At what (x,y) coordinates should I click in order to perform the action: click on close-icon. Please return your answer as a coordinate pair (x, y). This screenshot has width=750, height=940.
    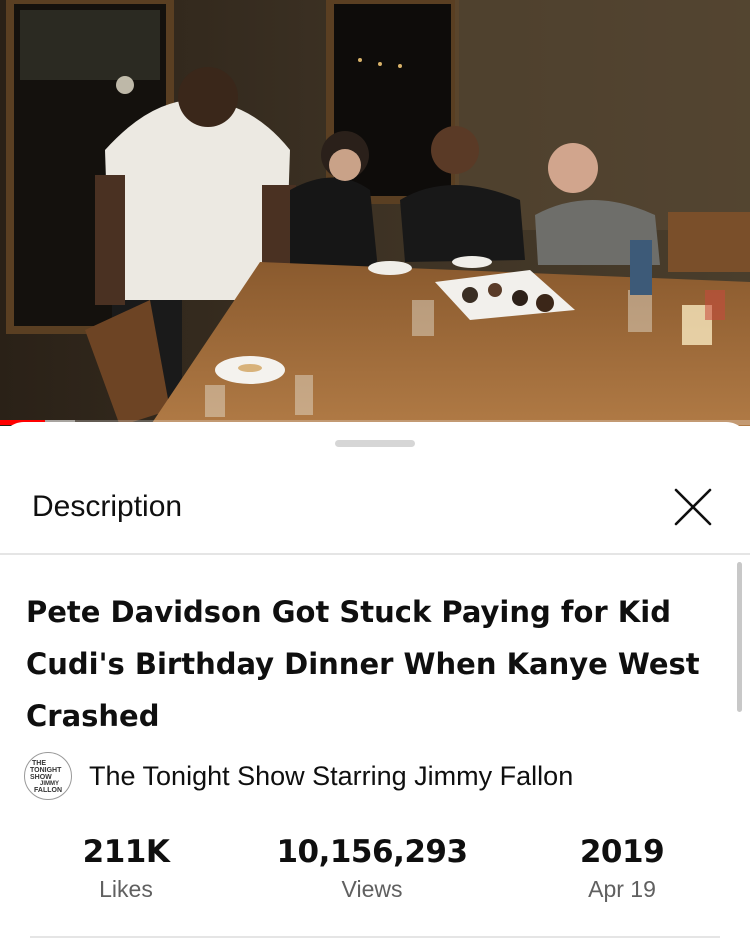
    Looking at the image, I should click on (693, 507).